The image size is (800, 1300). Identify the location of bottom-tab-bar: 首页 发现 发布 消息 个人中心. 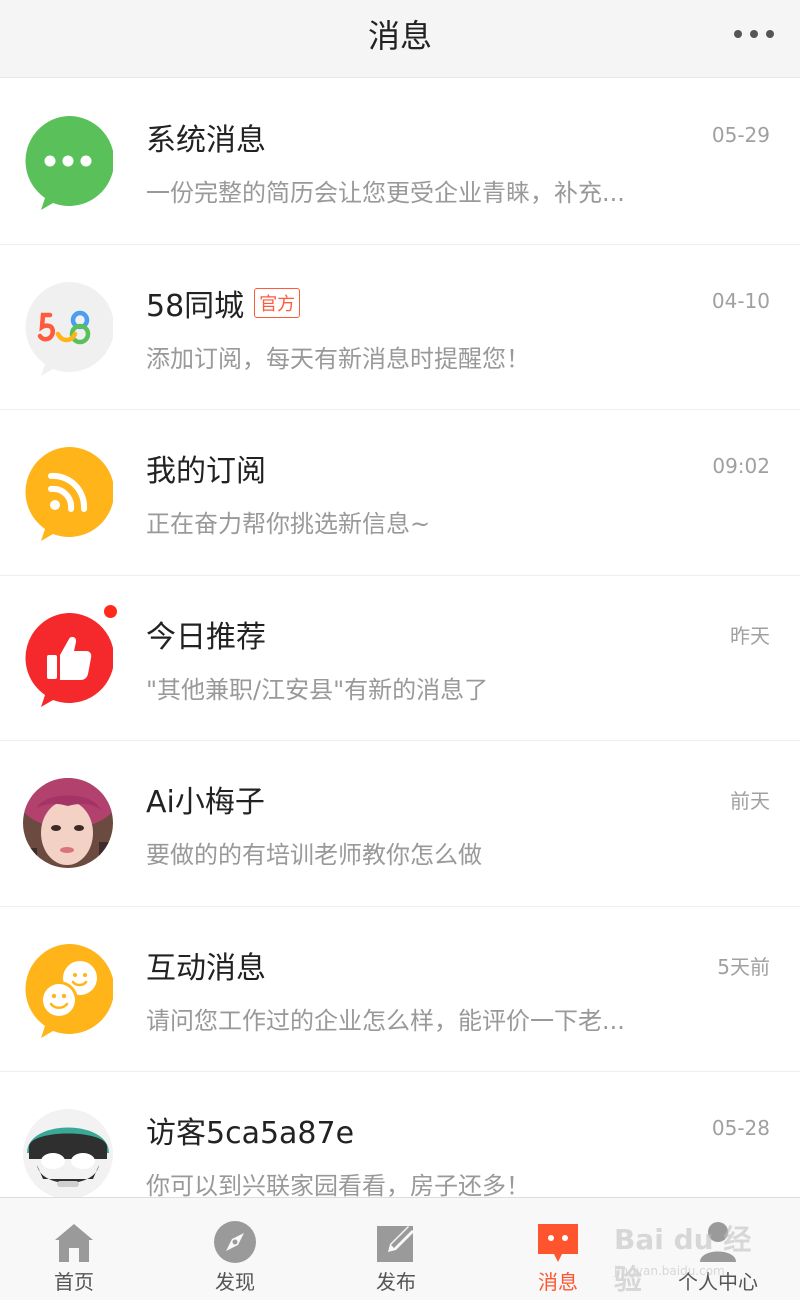
(400, 1248).